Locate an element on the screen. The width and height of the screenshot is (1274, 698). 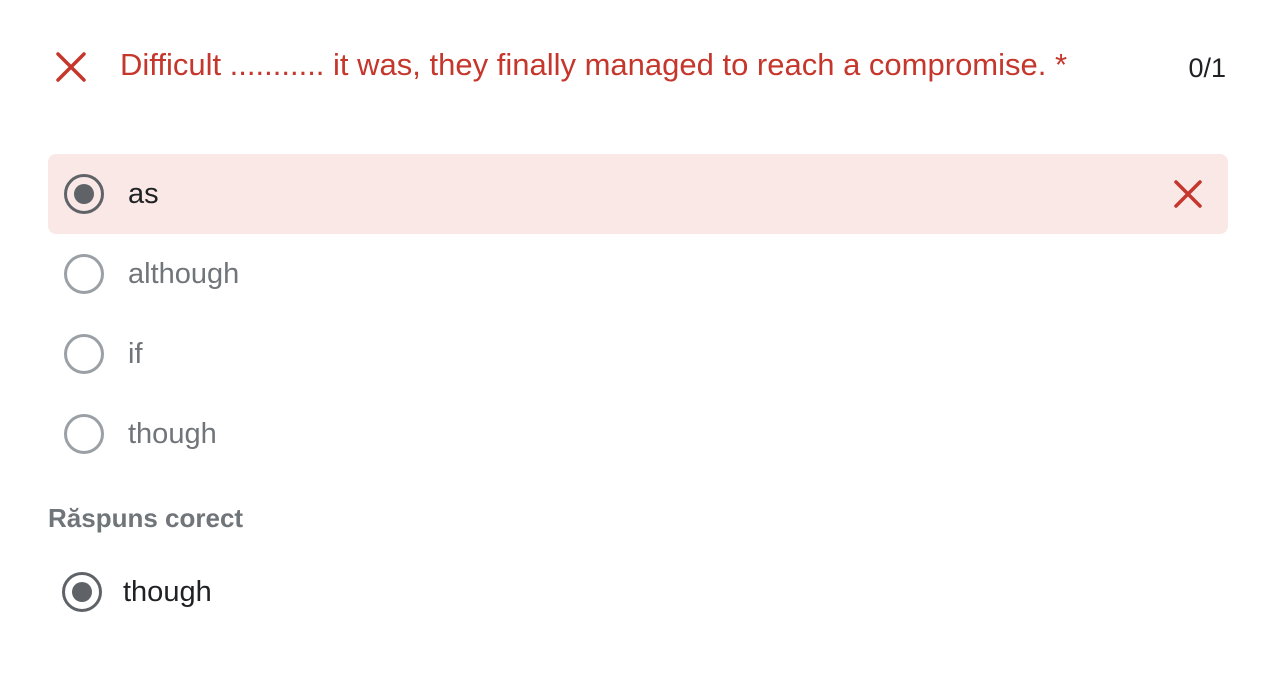
correct-answer-label: though is located at coordinates (167, 592).